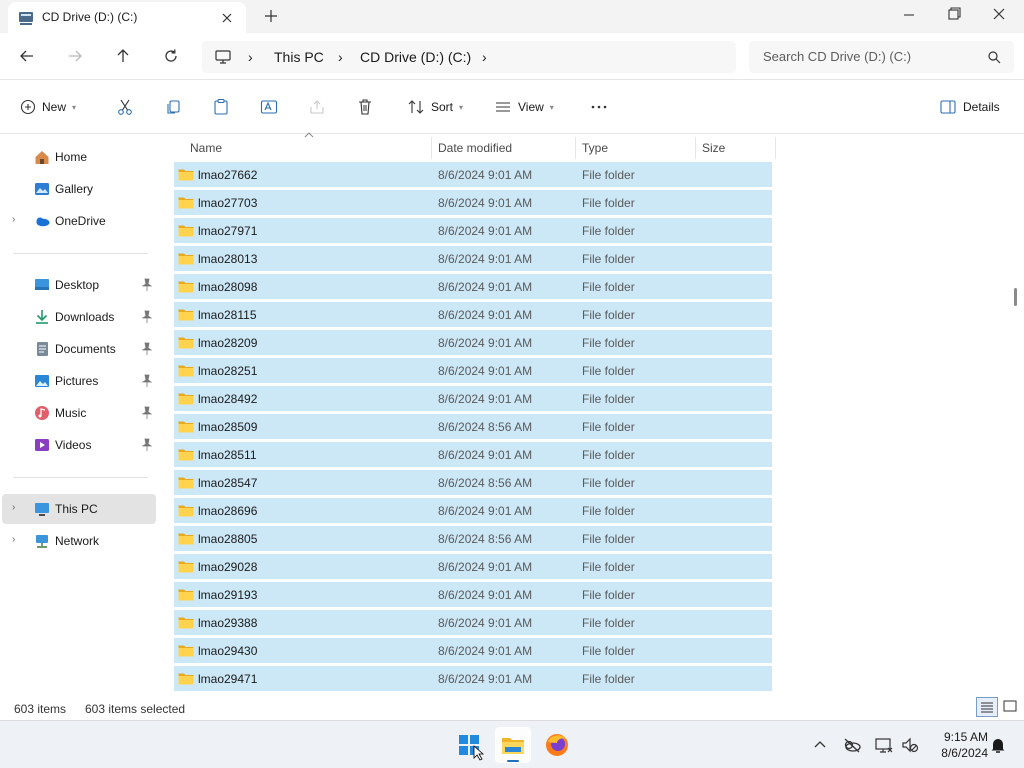 The height and width of the screenshot is (768, 1024). What do you see at coordinates (79, 157) in the screenshot?
I see `sidebar-item-home: Home` at bounding box center [79, 157].